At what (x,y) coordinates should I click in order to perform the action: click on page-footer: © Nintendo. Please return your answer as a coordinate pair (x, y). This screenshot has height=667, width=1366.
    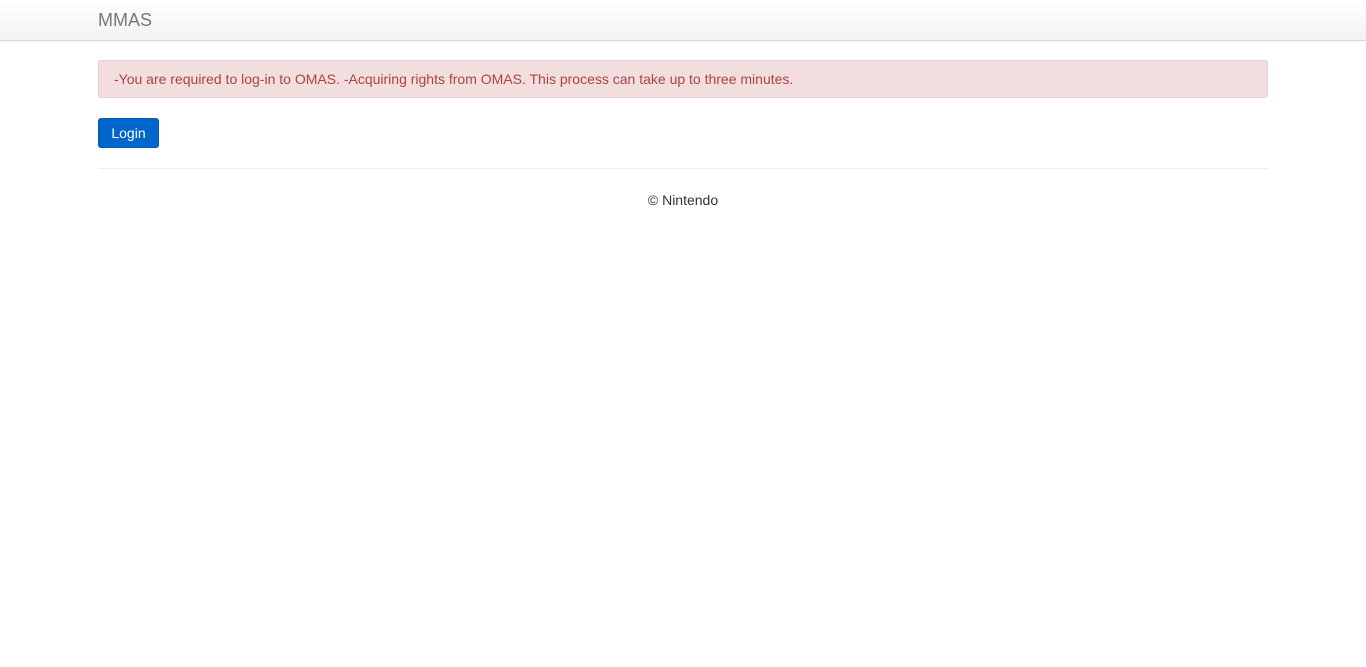
    Looking at the image, I should click on (683, 200).